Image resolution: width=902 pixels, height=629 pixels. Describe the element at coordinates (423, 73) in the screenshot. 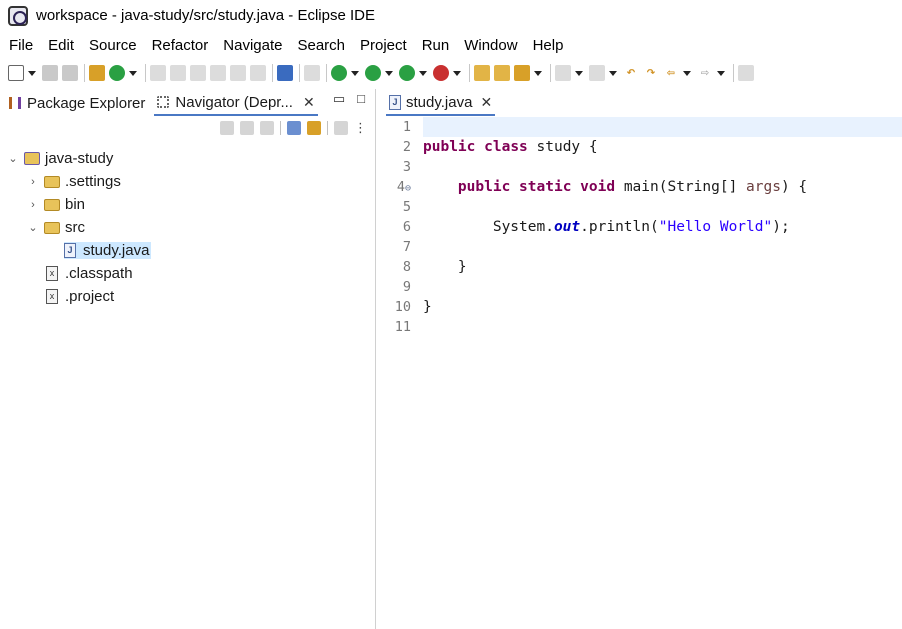

I see `coverage-dropdown-icon` at that location.